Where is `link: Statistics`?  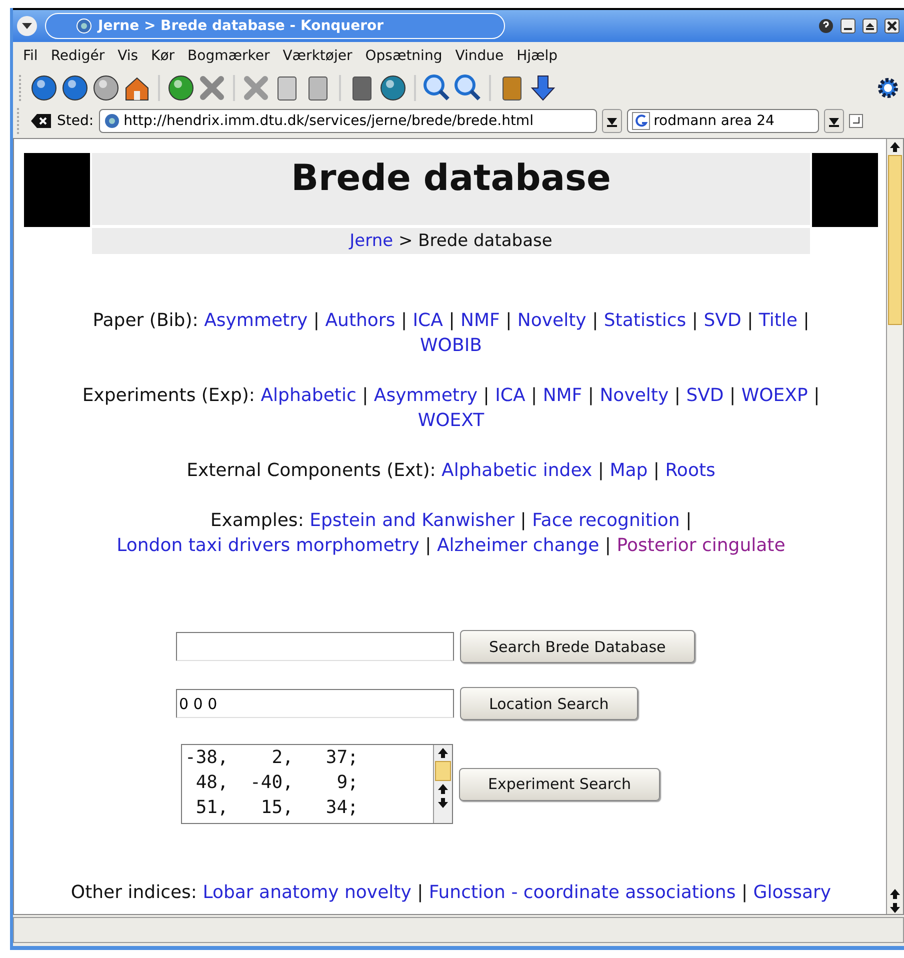
link: Statistics is located at coordinates (645, 320).